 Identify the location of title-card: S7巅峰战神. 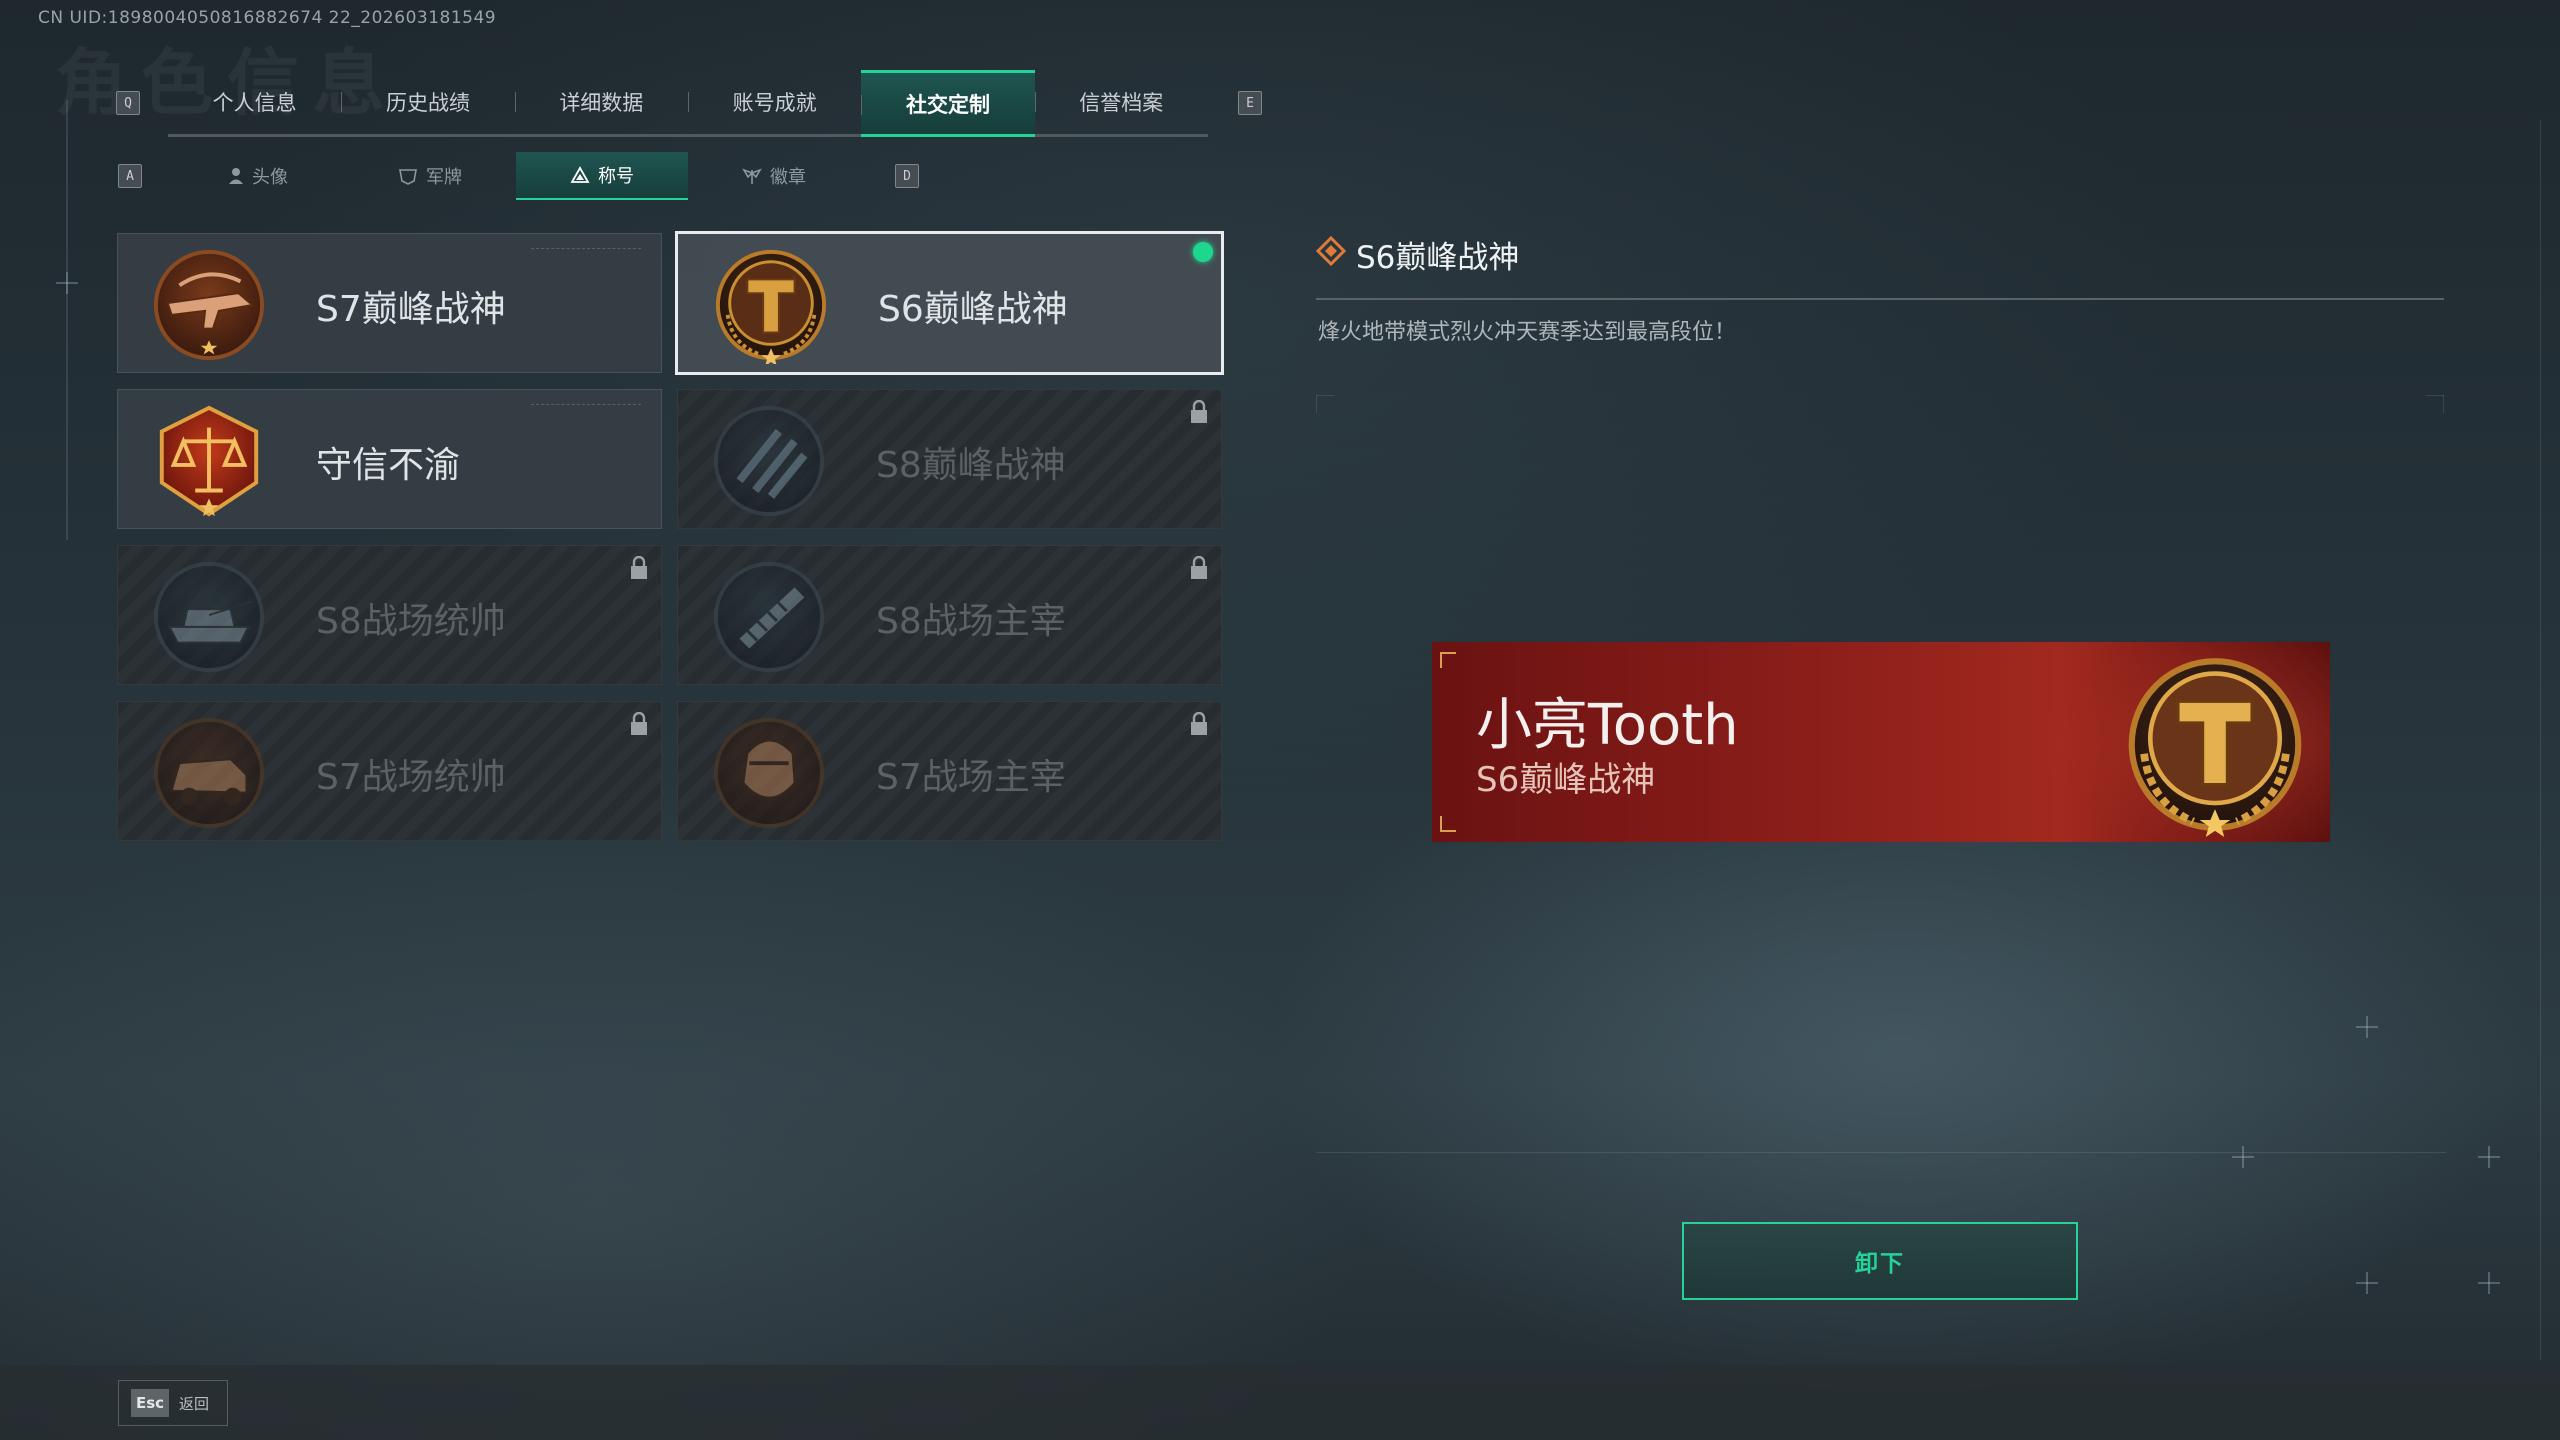
(389, 303).